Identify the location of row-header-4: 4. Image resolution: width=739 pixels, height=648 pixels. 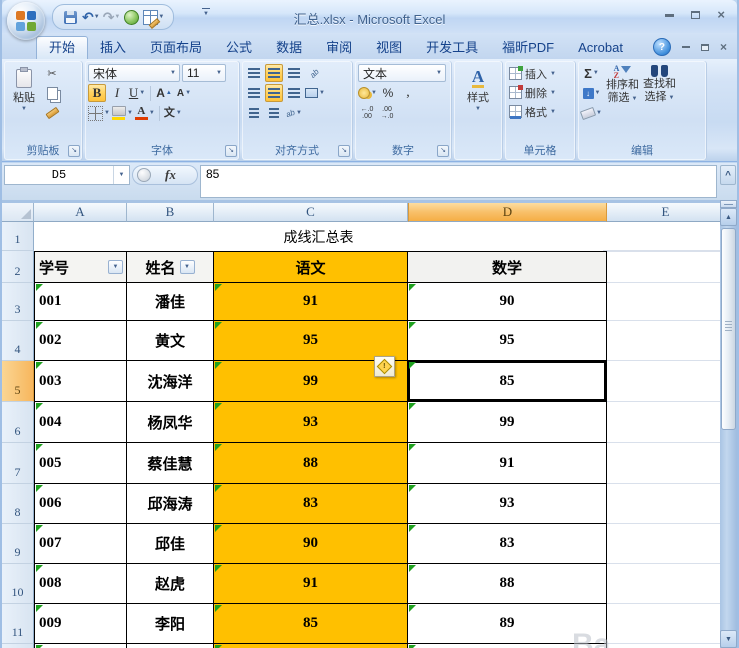
(18, 341).